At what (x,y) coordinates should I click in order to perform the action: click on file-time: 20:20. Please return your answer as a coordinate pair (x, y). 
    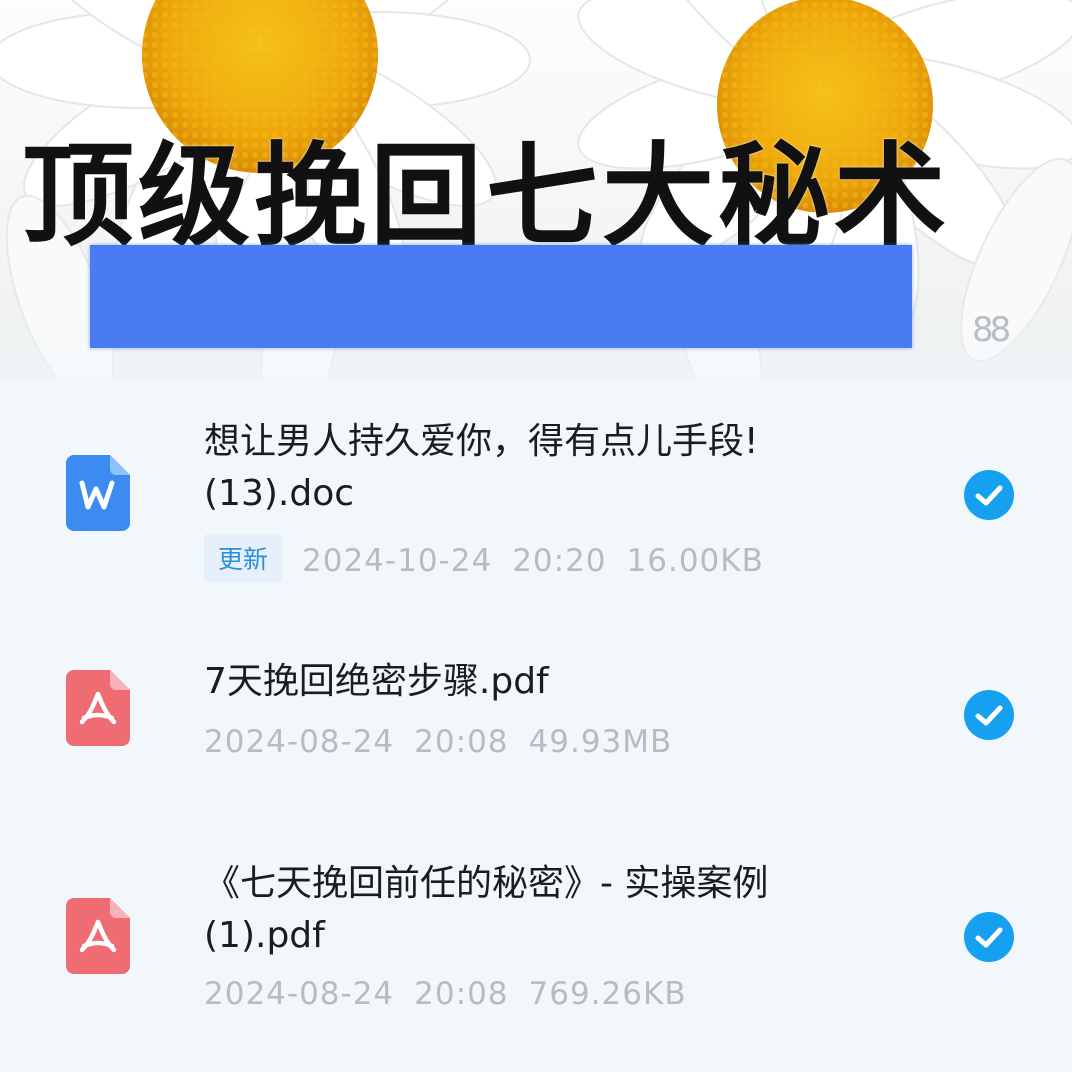
    Looking at the image, I should click on (559, 561).